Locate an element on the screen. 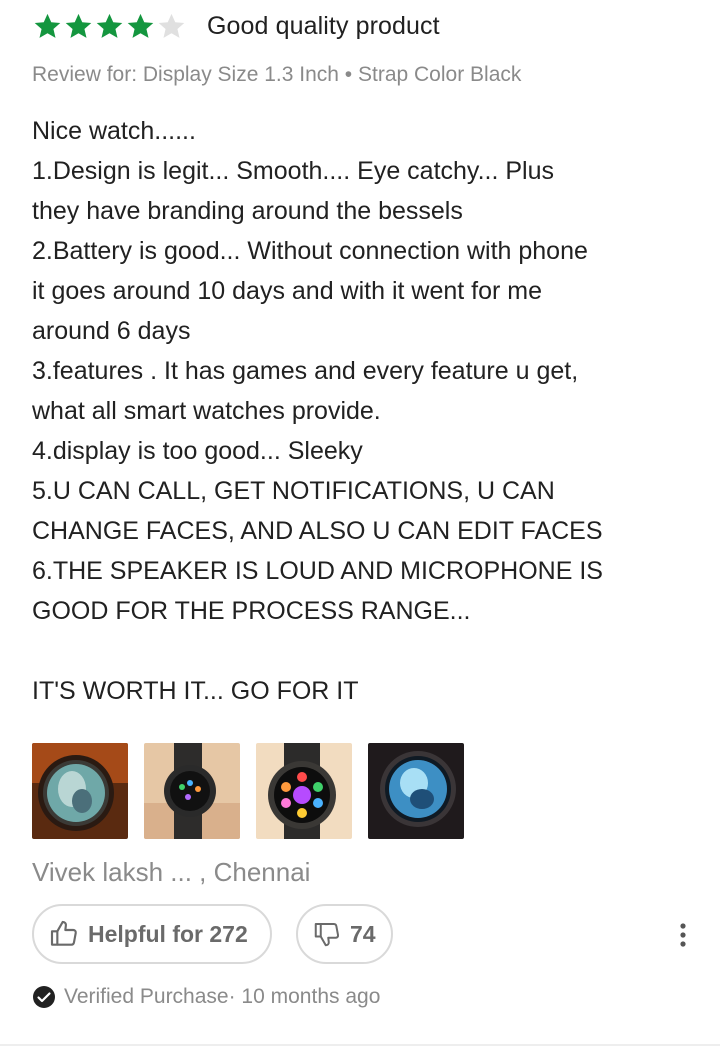 This screenshot has height=1049, width=720. star-empty-icon is located at coordinates (171, 25).